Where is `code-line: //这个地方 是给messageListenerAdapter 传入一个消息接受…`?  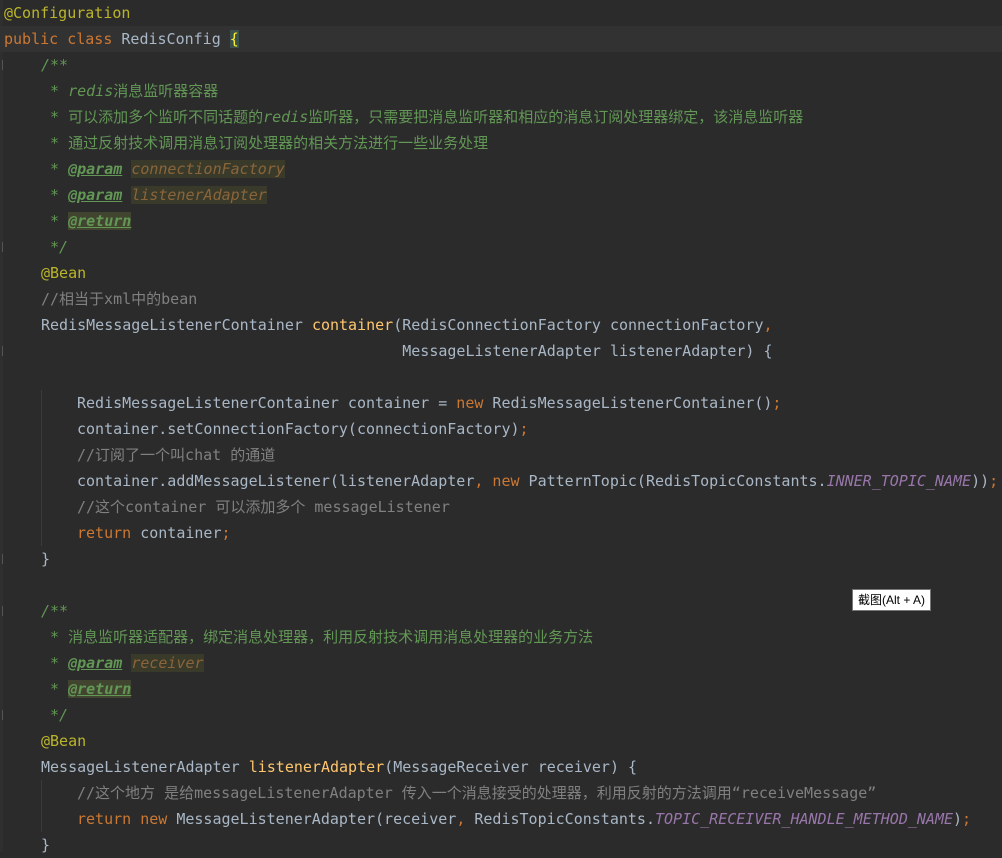
code-line: //这个地方 是给messageListenerAdapter 传入一个消息接受… is located at coordinates (501, 793).